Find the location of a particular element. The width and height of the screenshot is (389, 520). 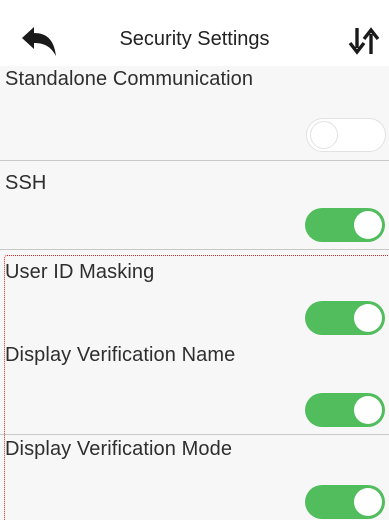

display-verification-name-toggle is located at coordinates (345, 410).